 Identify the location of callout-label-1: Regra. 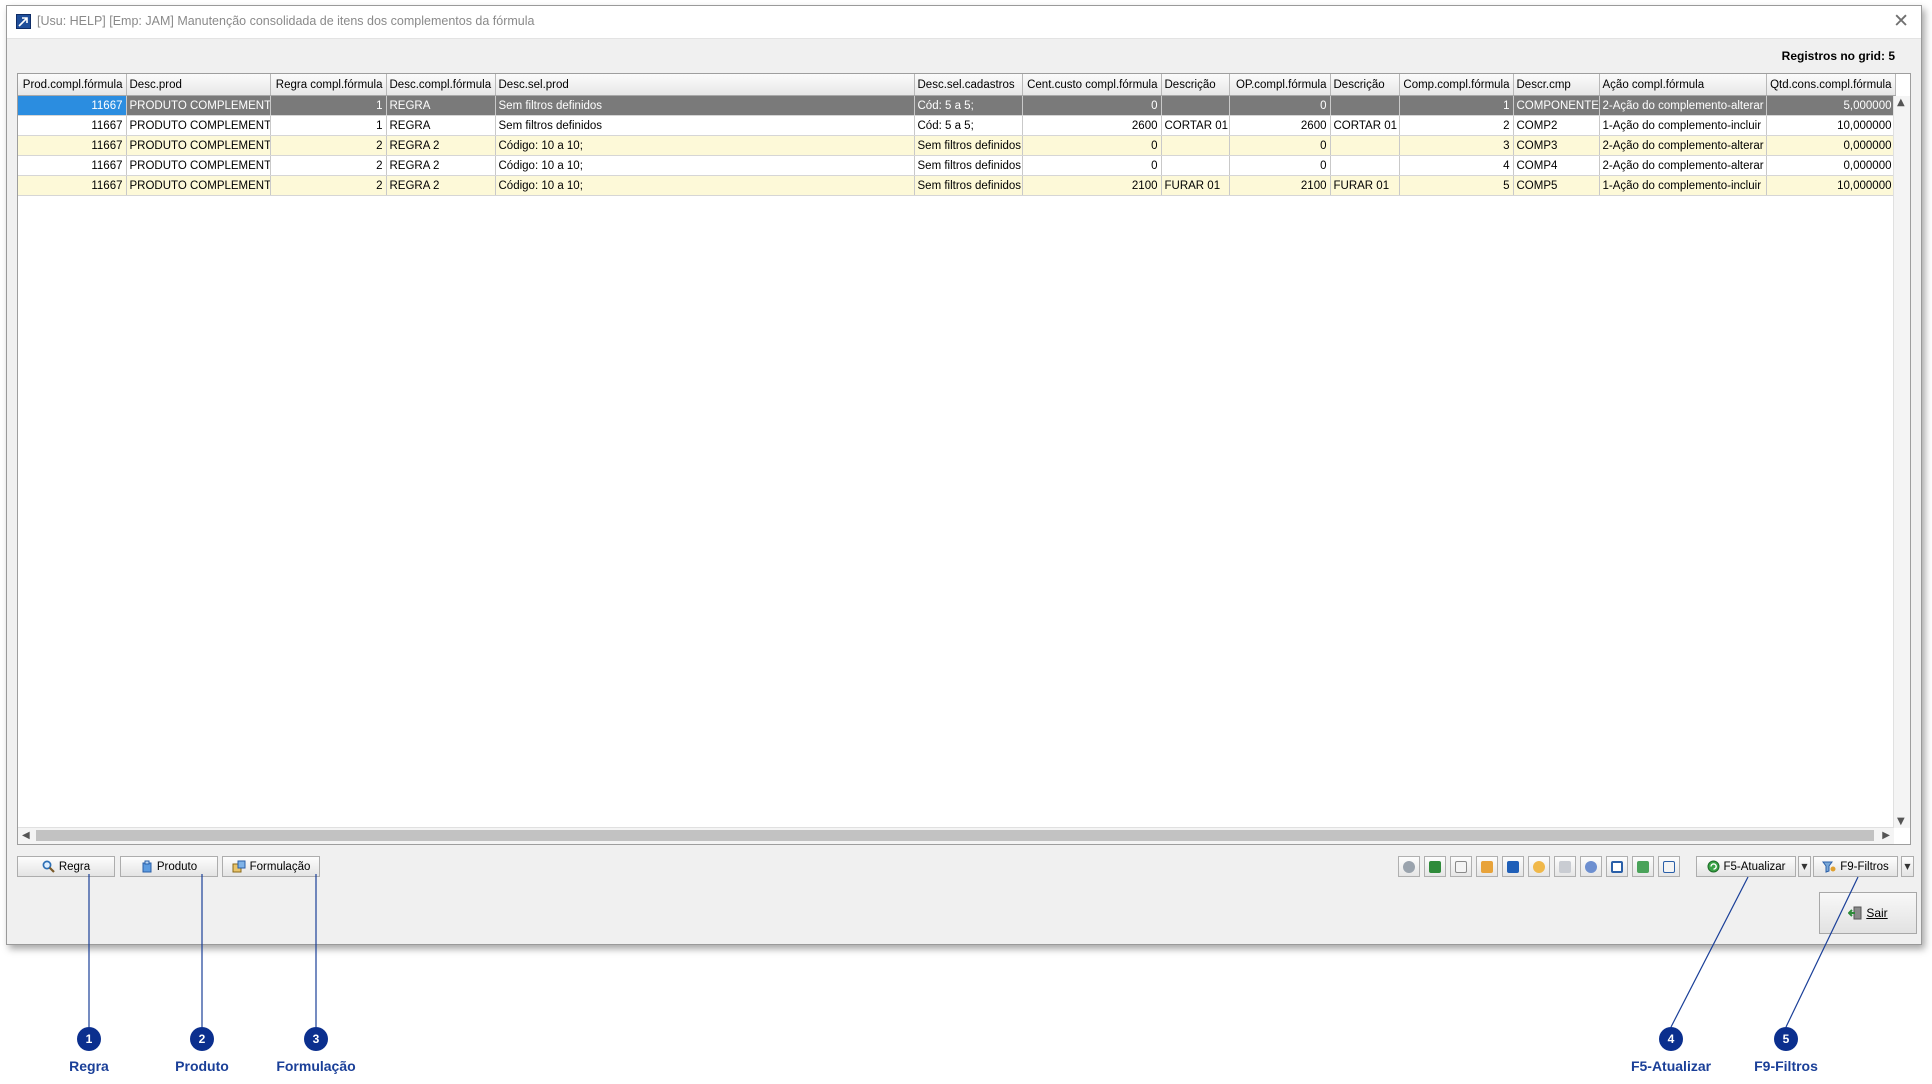
(89, 1066).